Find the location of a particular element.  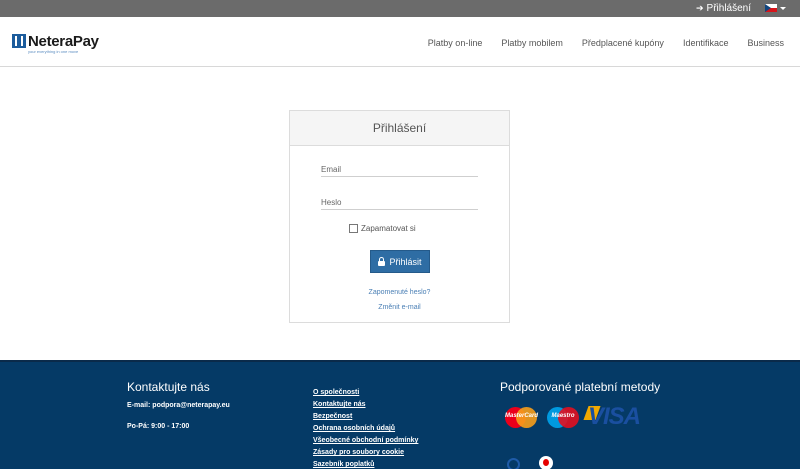

top-login-label: Přihlášení is located at coordinates (728, 8).